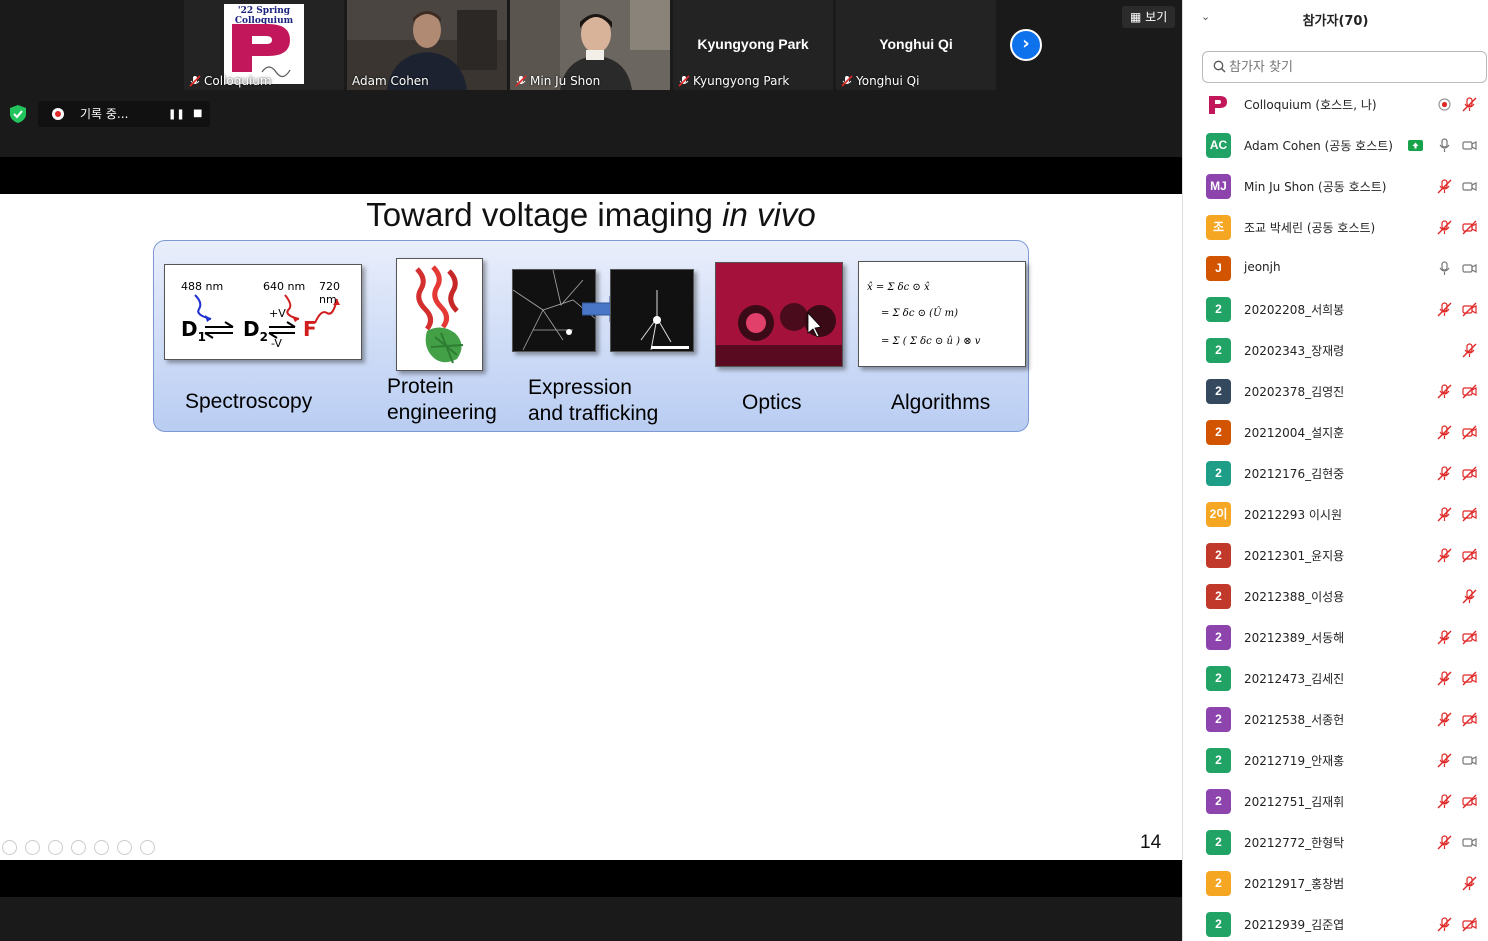 The height and width of the screenshot is (941, 1488). What do you see at coordinates (284, 286) in the screenshot?
I see `wavelength-640: 640 nm` at bounding box center [284, 286].